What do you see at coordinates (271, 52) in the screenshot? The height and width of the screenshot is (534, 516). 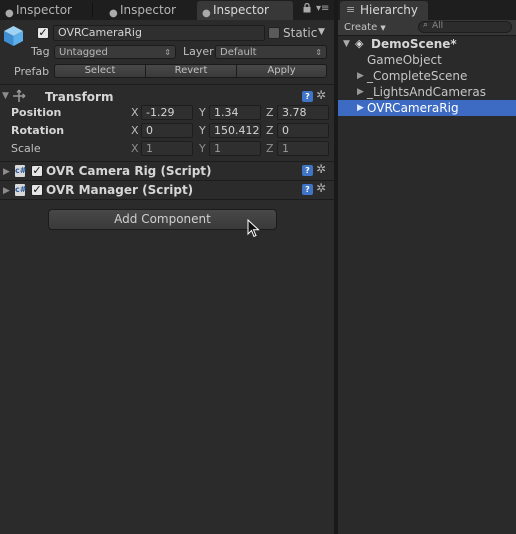 I see `layer-dropdown: Default ⇕` at bounding box center [271, 52].